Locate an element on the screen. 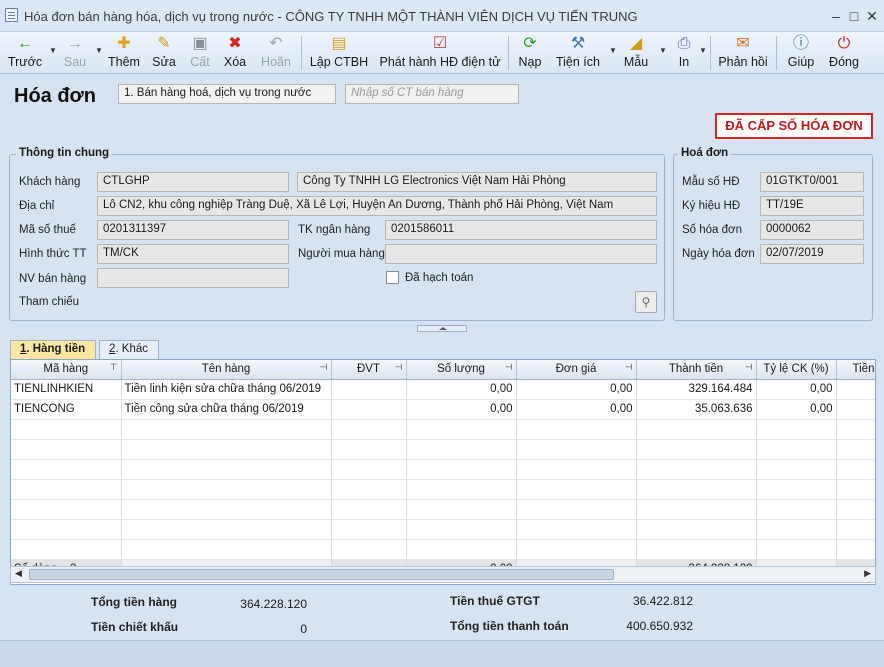 This screenshot has height=667, width=884. add-button: ✚ Thêm is located at coordinates (124, 53).